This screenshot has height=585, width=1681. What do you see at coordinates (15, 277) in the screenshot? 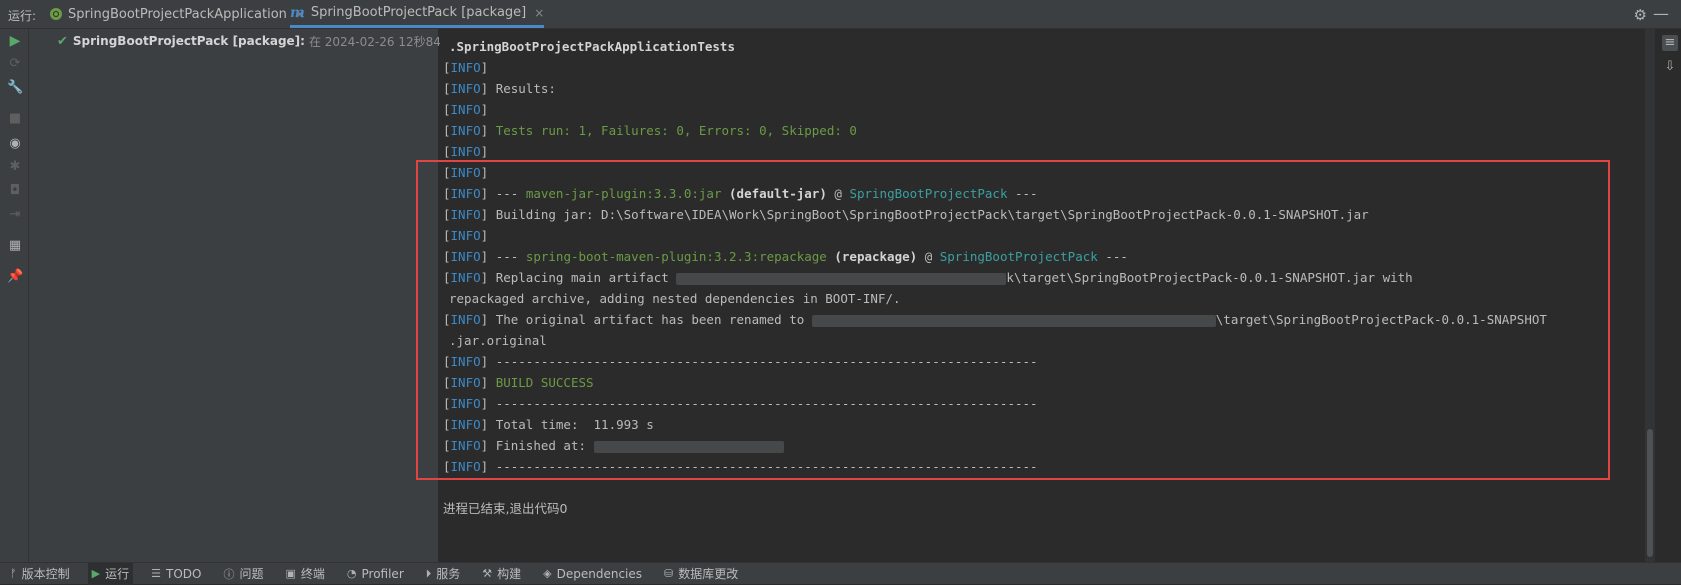
I see `pin-icon: 📌` at bounding box center [15, 277].